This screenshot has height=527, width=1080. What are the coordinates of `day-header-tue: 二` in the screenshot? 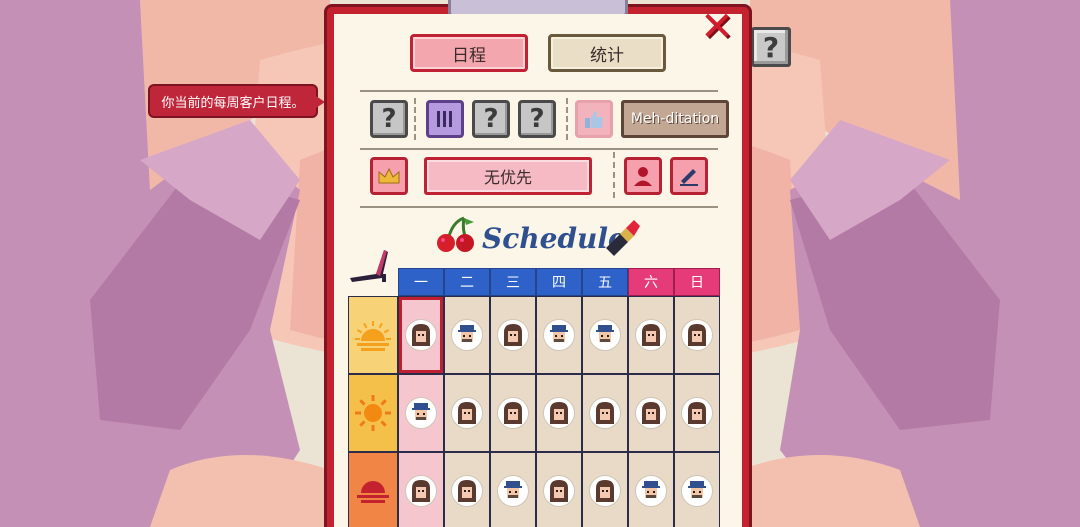 It's located at (467, 282).